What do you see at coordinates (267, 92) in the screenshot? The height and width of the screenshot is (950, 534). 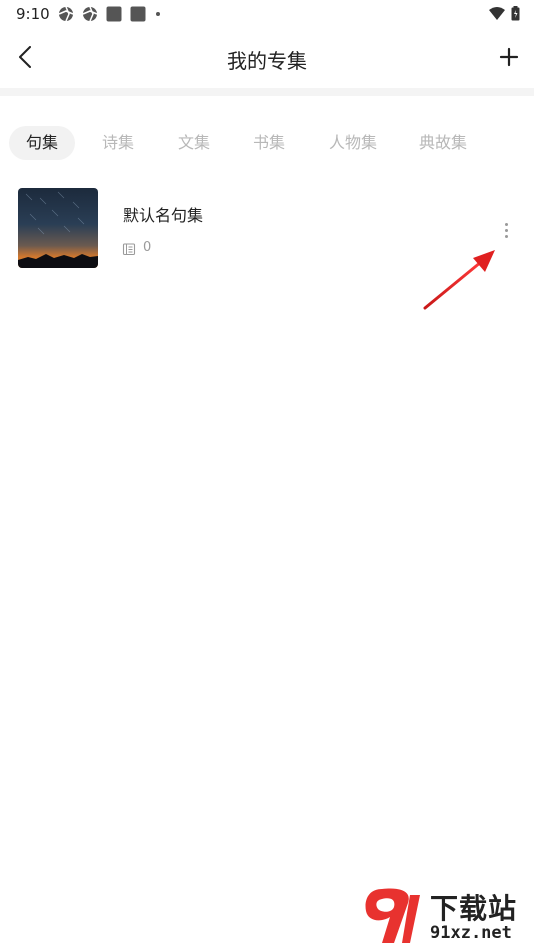 I see `header-divider` at bounding box center [267, 92].